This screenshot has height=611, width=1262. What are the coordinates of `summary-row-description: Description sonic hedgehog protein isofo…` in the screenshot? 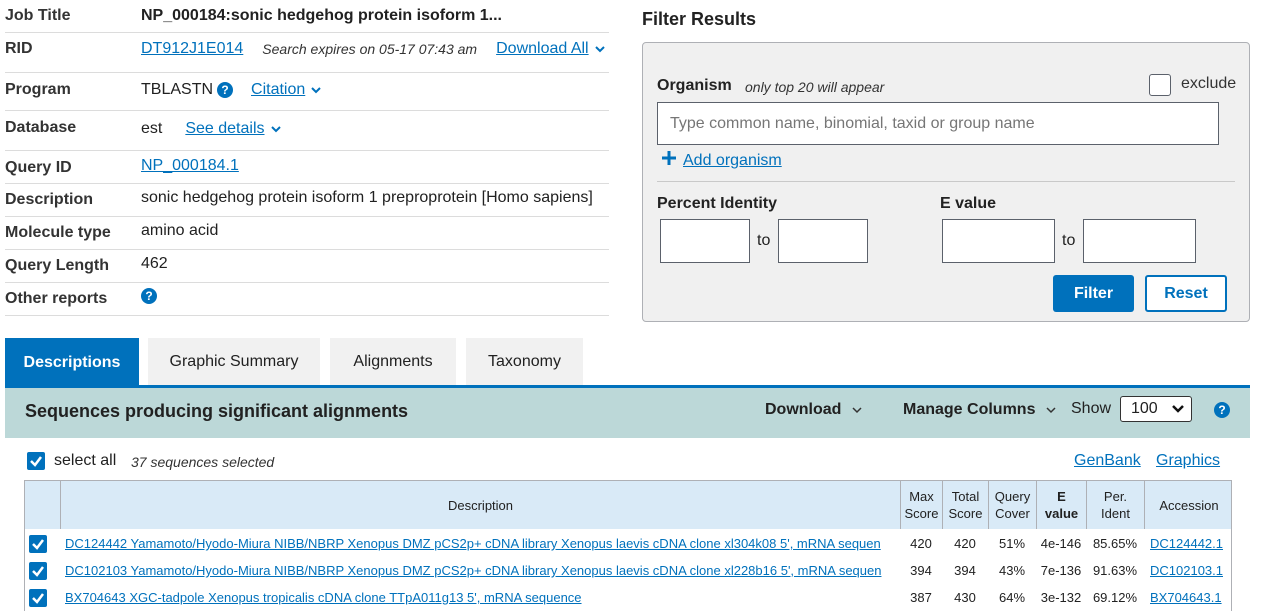 It's located at (307, 200).